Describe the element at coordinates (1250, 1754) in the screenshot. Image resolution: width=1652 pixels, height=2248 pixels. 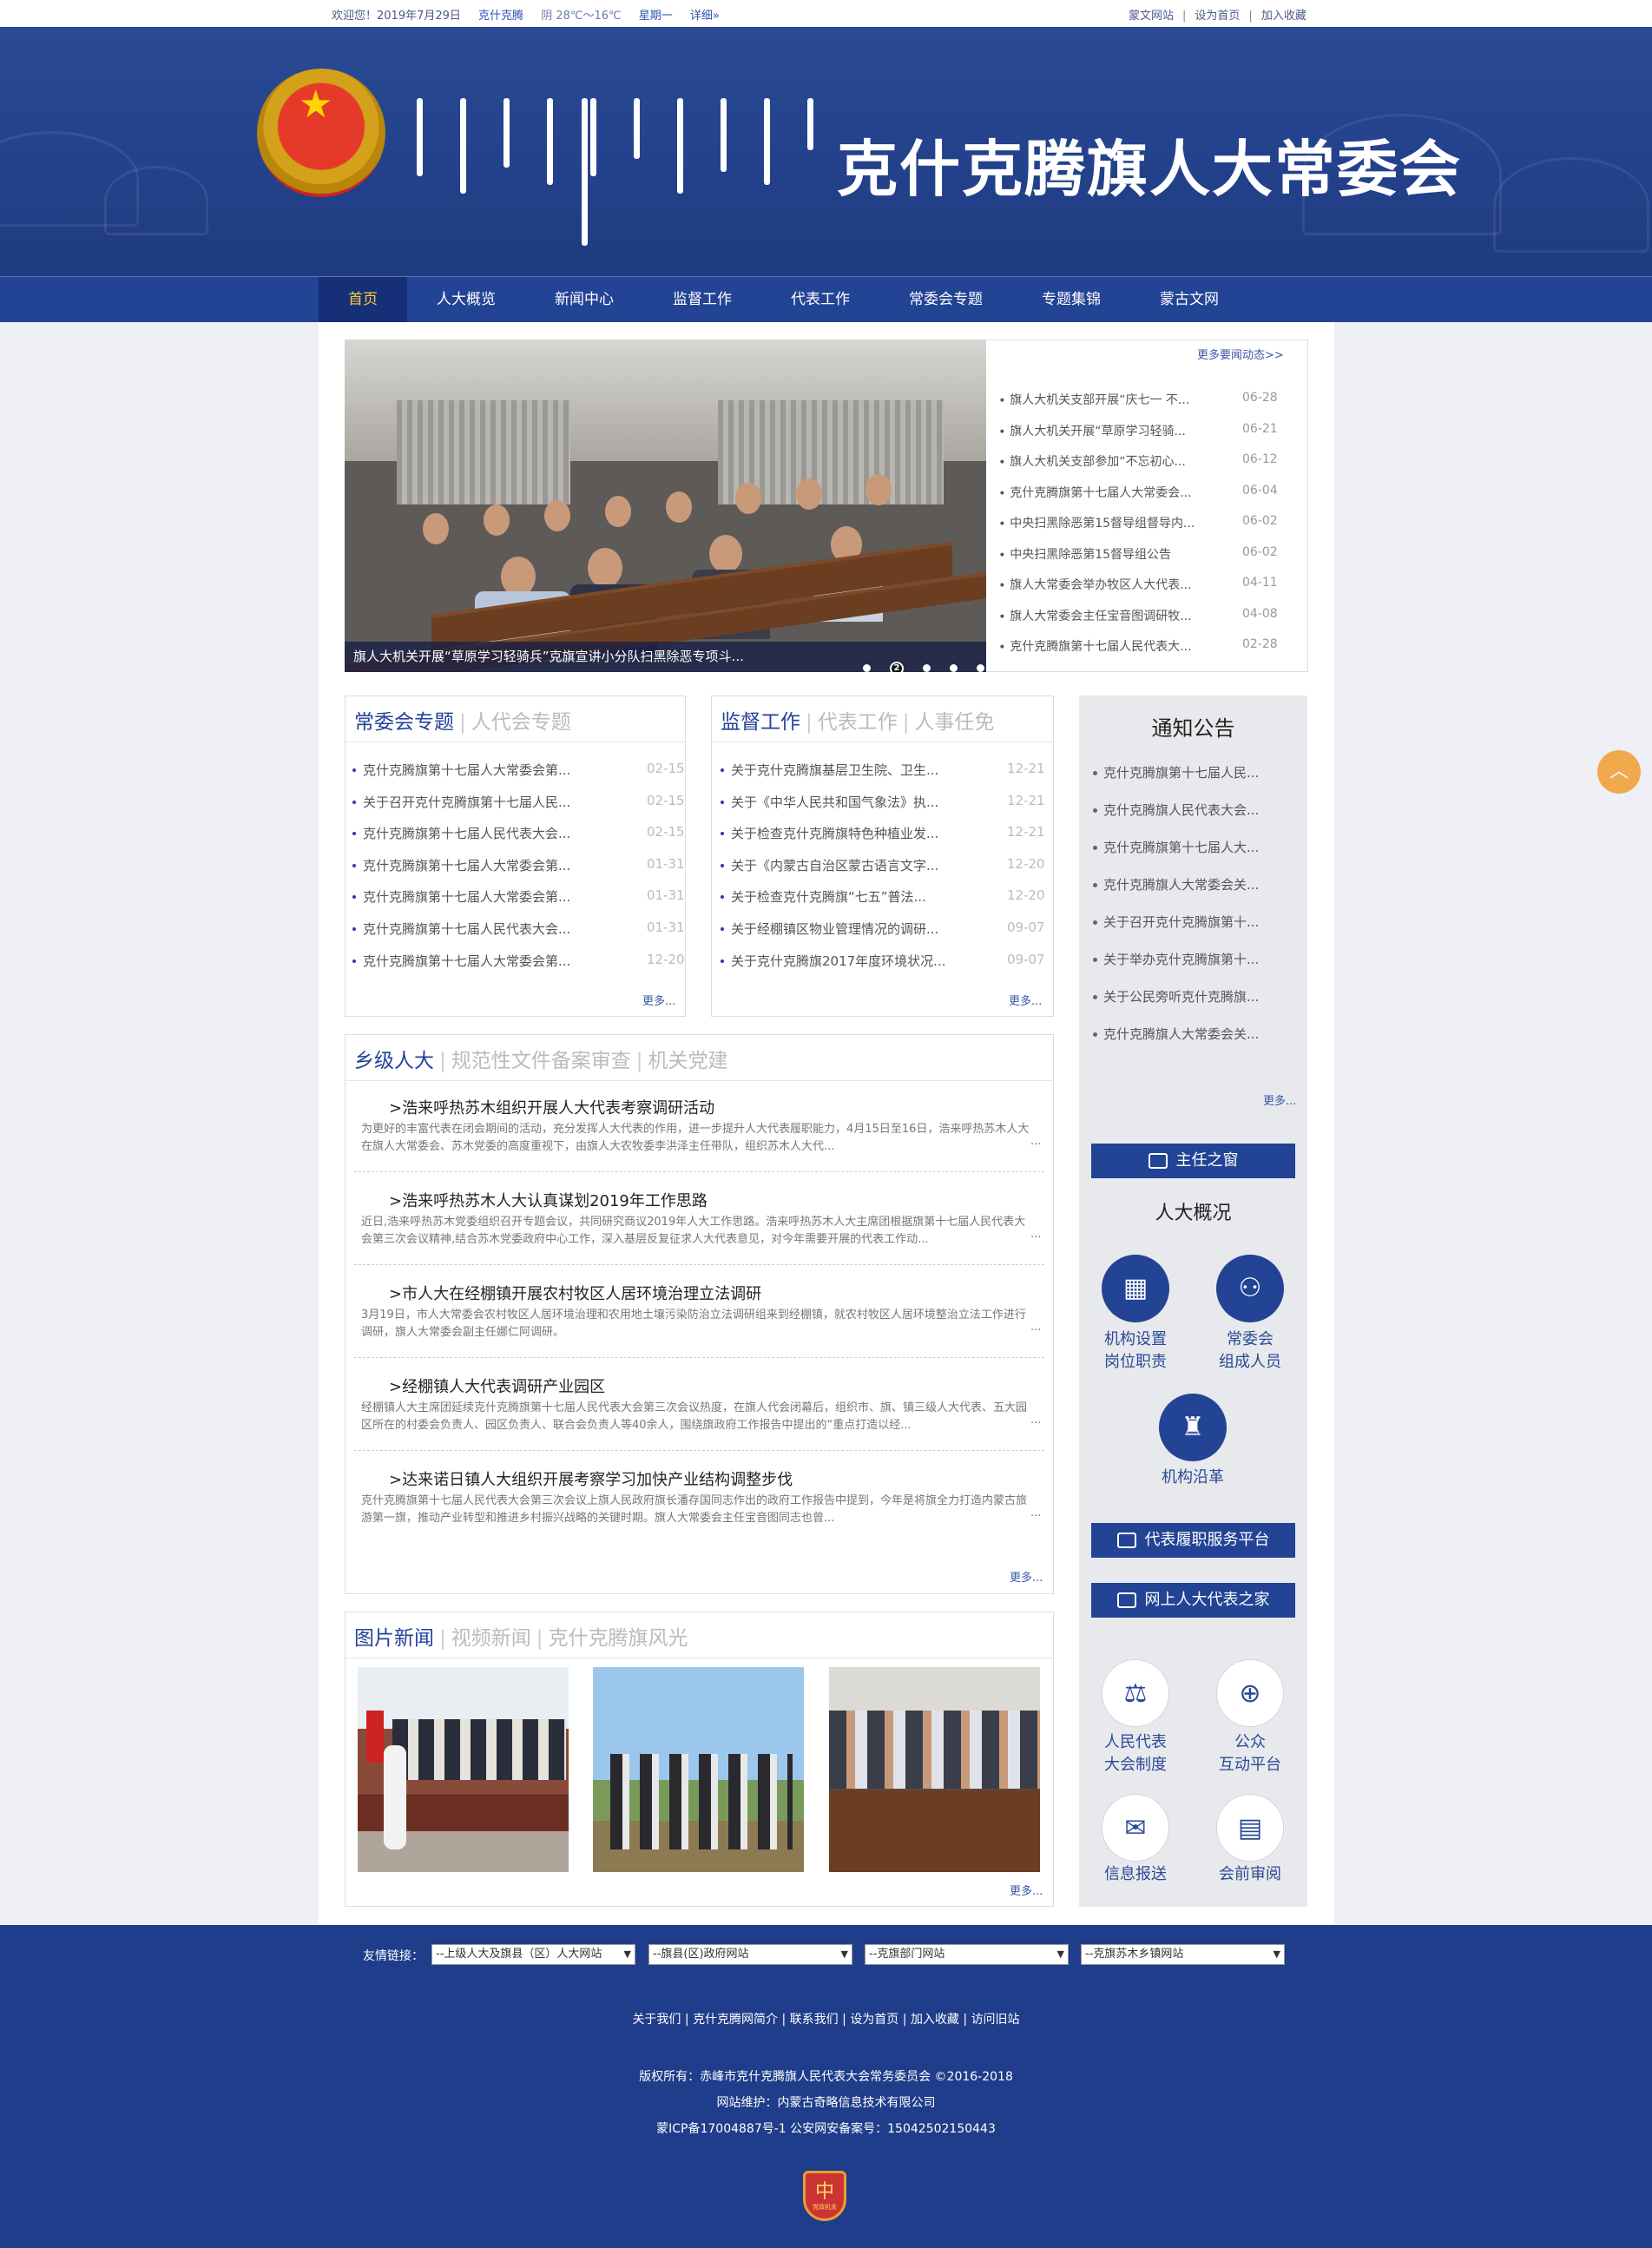
I see `public-platform-label: 公众 互动平台` at that location.